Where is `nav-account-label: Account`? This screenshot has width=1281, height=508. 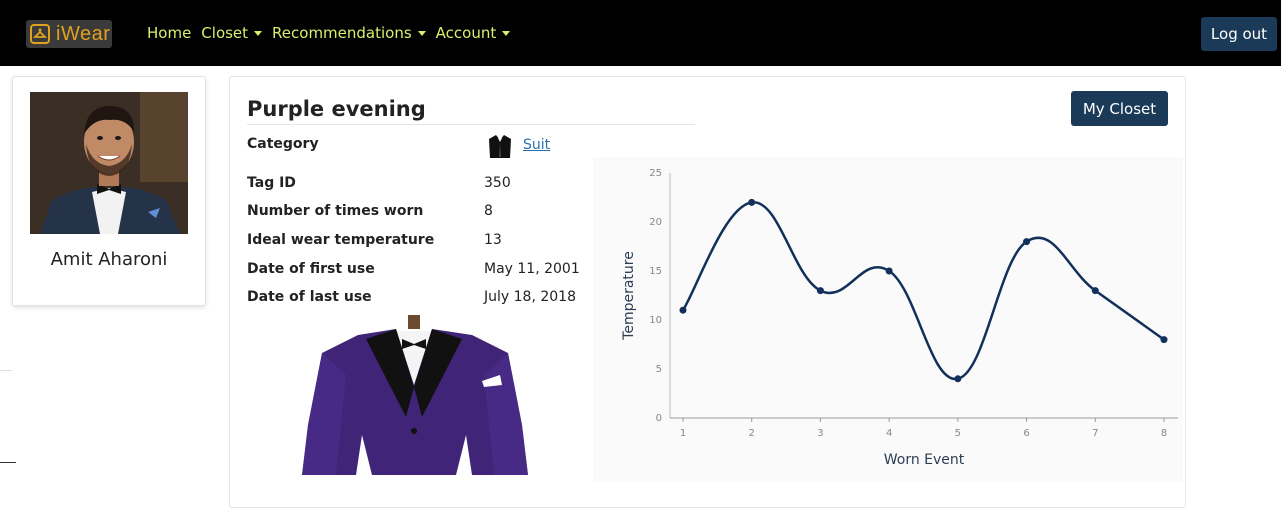 nav-account-label: Account is located at coordinates (466, 33).